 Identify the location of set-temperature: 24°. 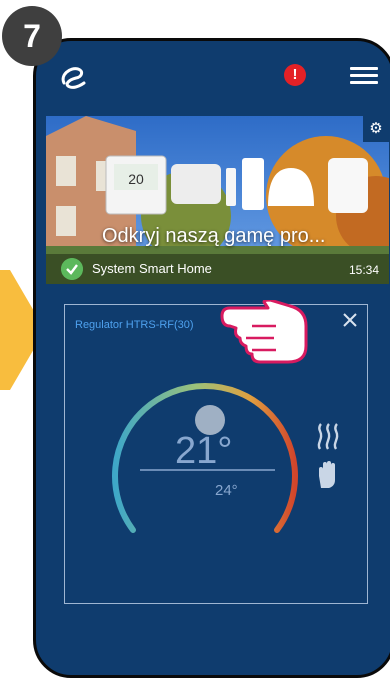
(226, 490).